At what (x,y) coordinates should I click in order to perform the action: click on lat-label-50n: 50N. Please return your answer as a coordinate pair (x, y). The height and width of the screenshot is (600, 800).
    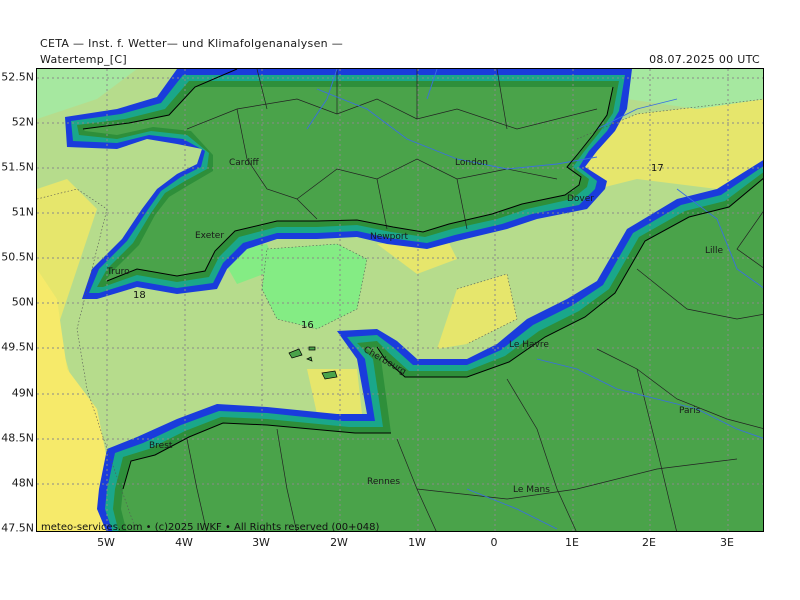
    Looking at the image, I should click on (22, 302).